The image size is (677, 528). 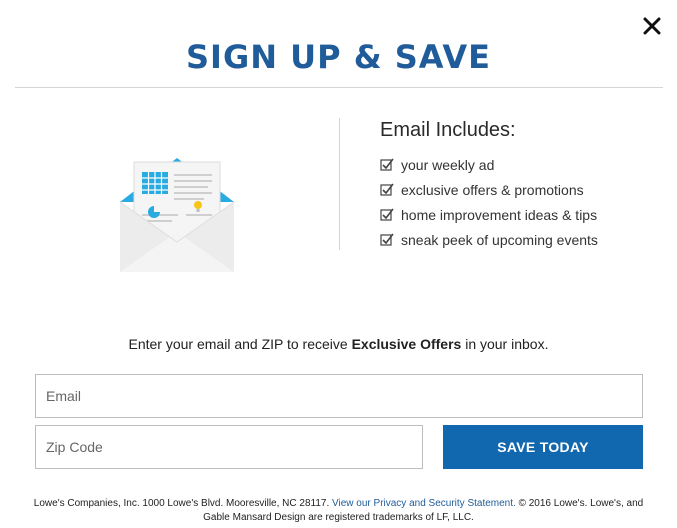 I want to click on close-button, so click(x=652, y=26).